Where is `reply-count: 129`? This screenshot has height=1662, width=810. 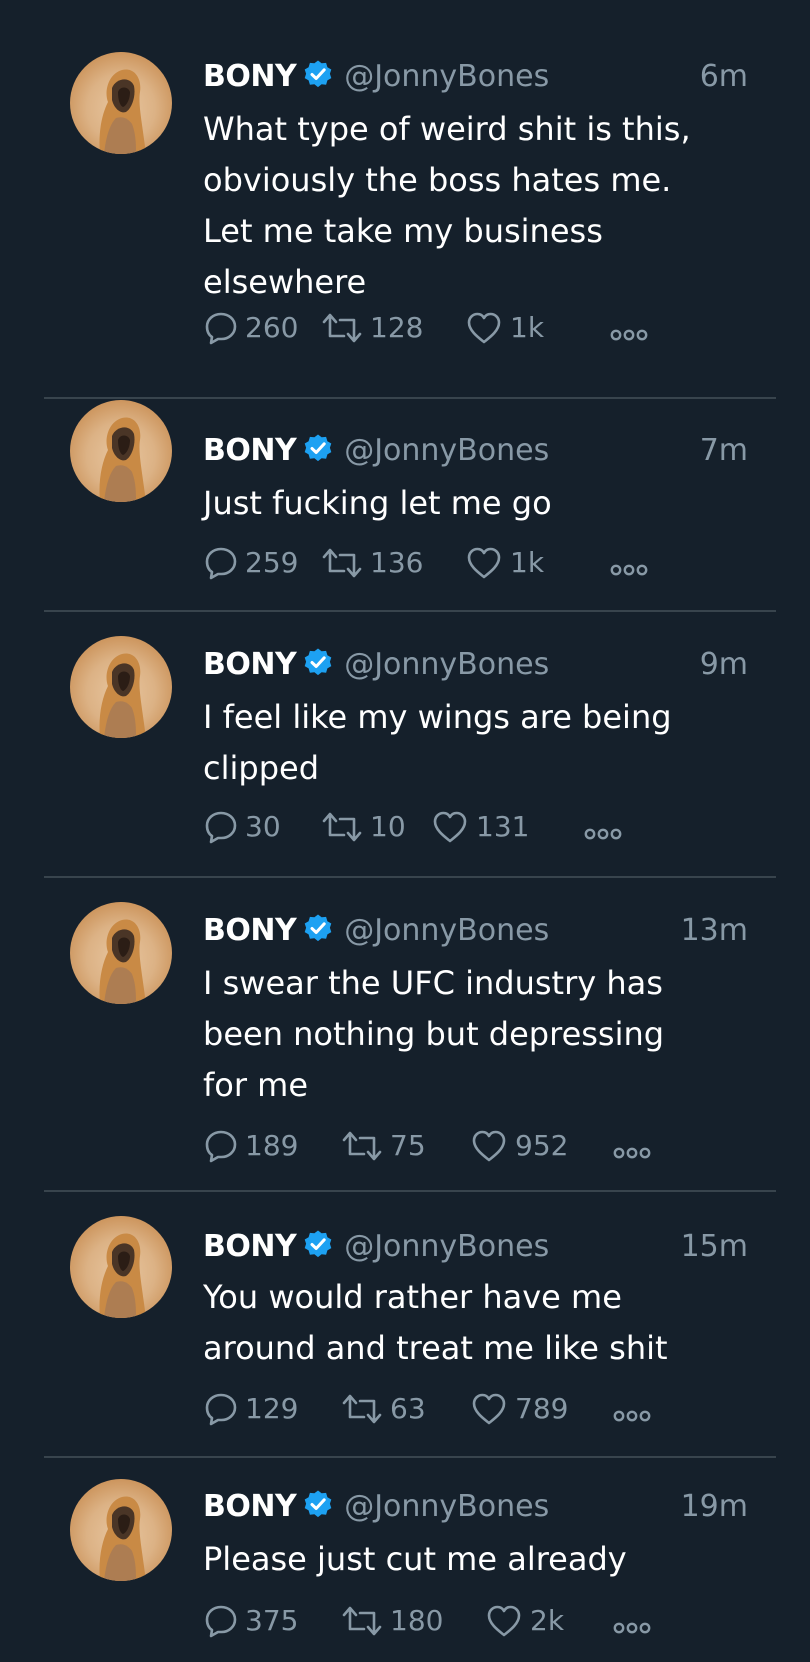
reply-count: 129 is located at coordinates (272, 1408).